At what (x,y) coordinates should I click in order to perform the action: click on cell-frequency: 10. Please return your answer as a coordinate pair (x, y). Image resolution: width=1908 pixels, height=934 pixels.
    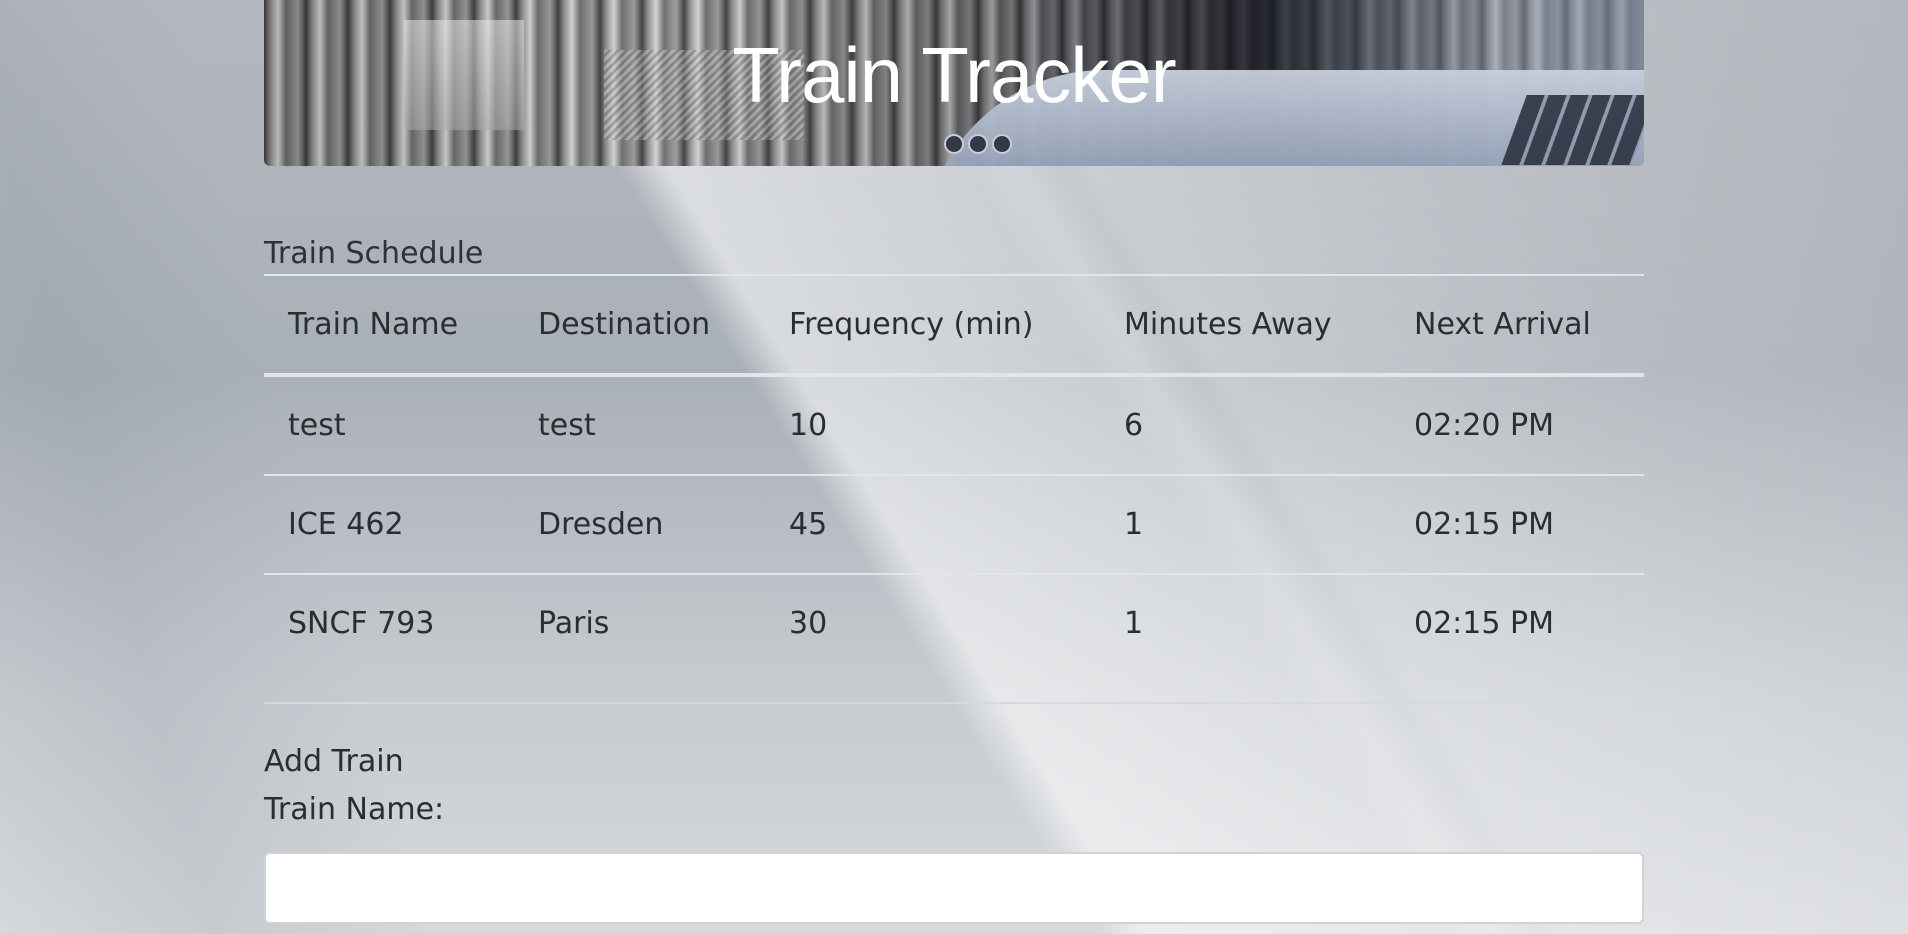
    Looking at the image, I should click on (932, 425).